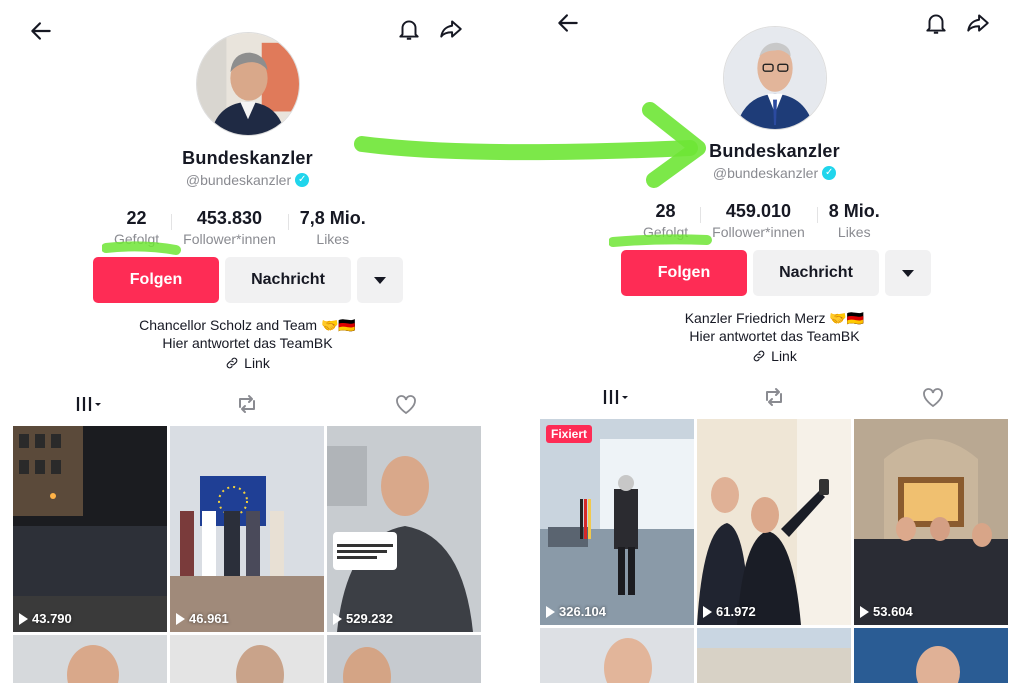 The height and width of the screenshot is (683, 1024). What do you see at coordinates (404, 529) in the screenshot?
I see `video-tile: 529.232` at bounding box center [404, 529].